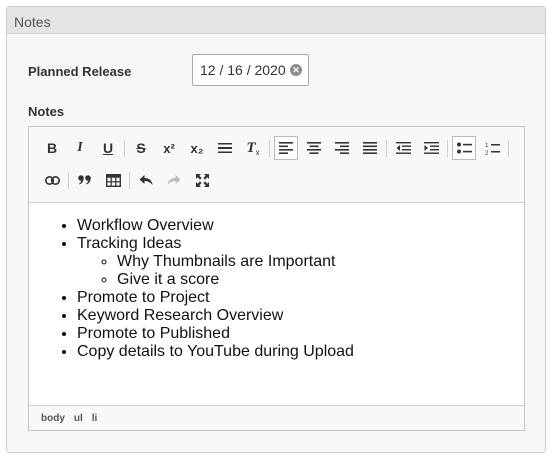 This screenshot has width=555, height=462. I want to click on bulleted-list-icon, so click(464, 148).